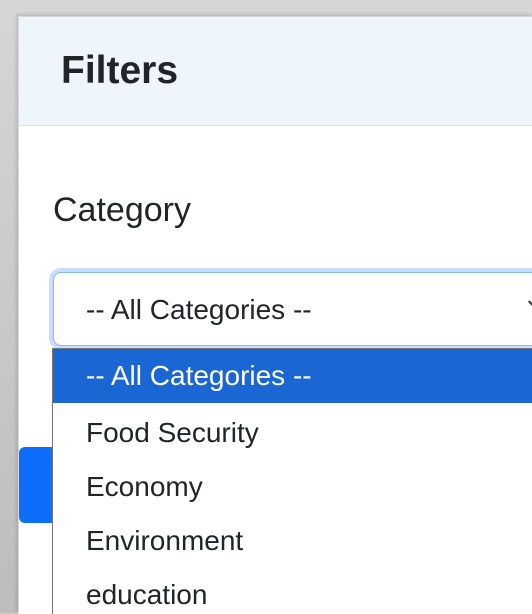 This screenshot has height=614, width=532. I want to click on category-select-value: -- All Categories --, so click(199, 309).